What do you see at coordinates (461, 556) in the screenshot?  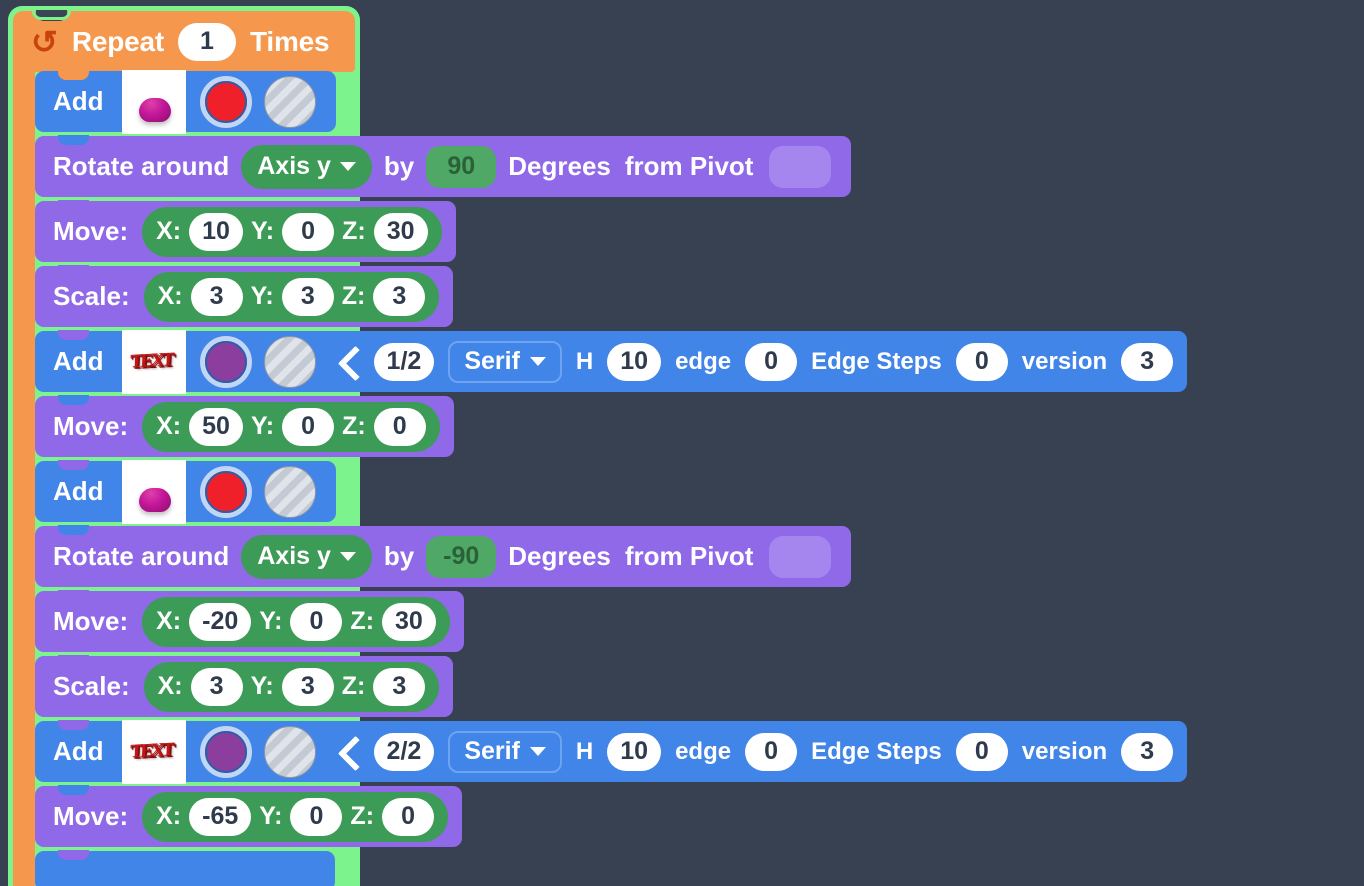 I see `degrees-input: -90` at bounding box center [461, 556].